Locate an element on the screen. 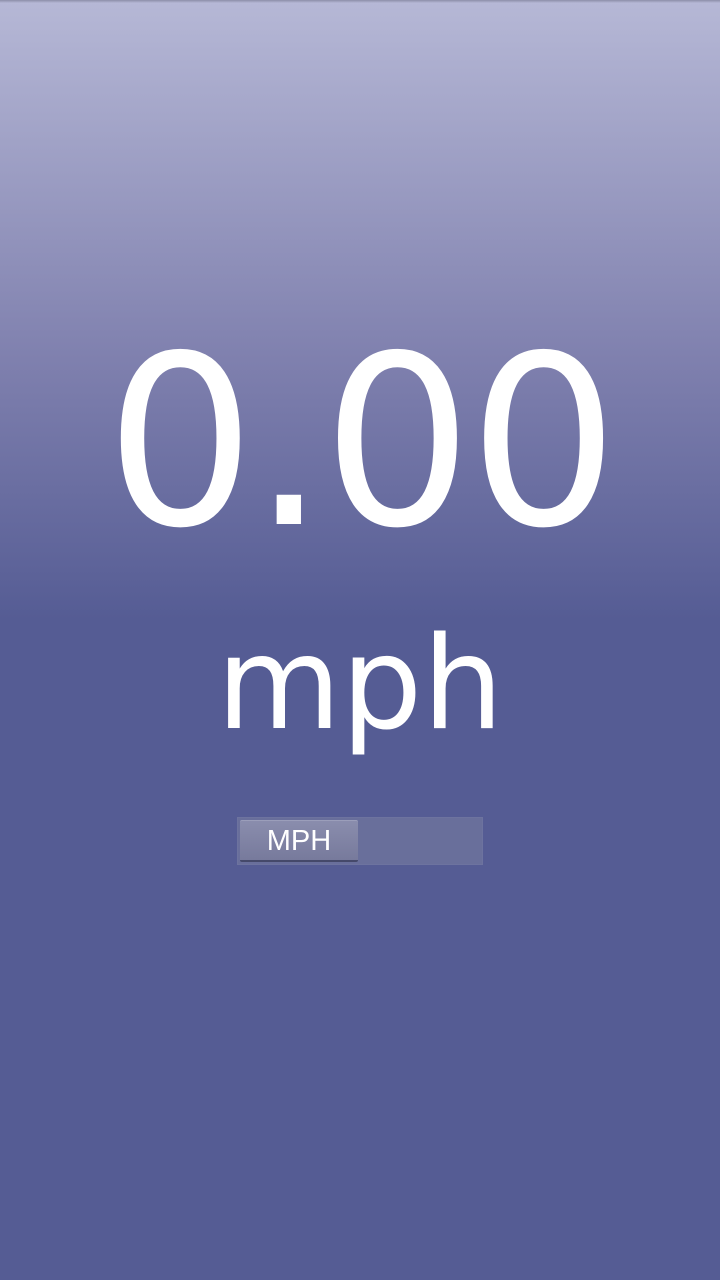 The width and height of the screenshot is (720, 1280). unit-toggle-switch: MPH is located at coordinates (360, 841).